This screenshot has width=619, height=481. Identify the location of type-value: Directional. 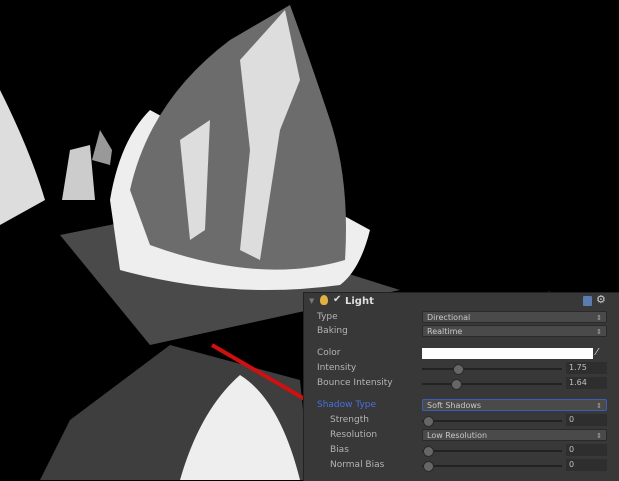
(449, 317).